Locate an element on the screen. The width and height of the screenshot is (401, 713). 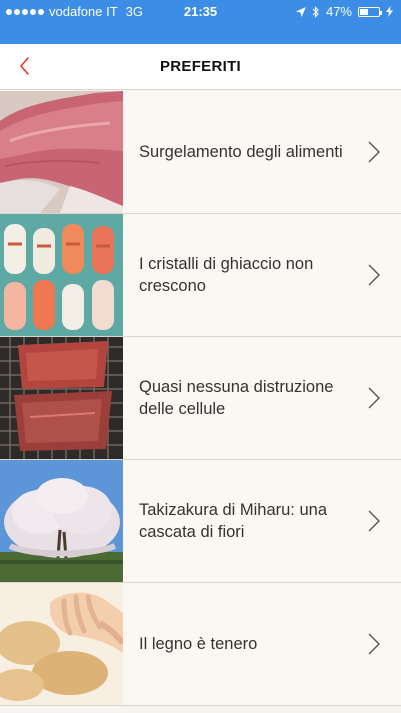
frozen-sushi-thumbnail is located at coordinates (61, 275).